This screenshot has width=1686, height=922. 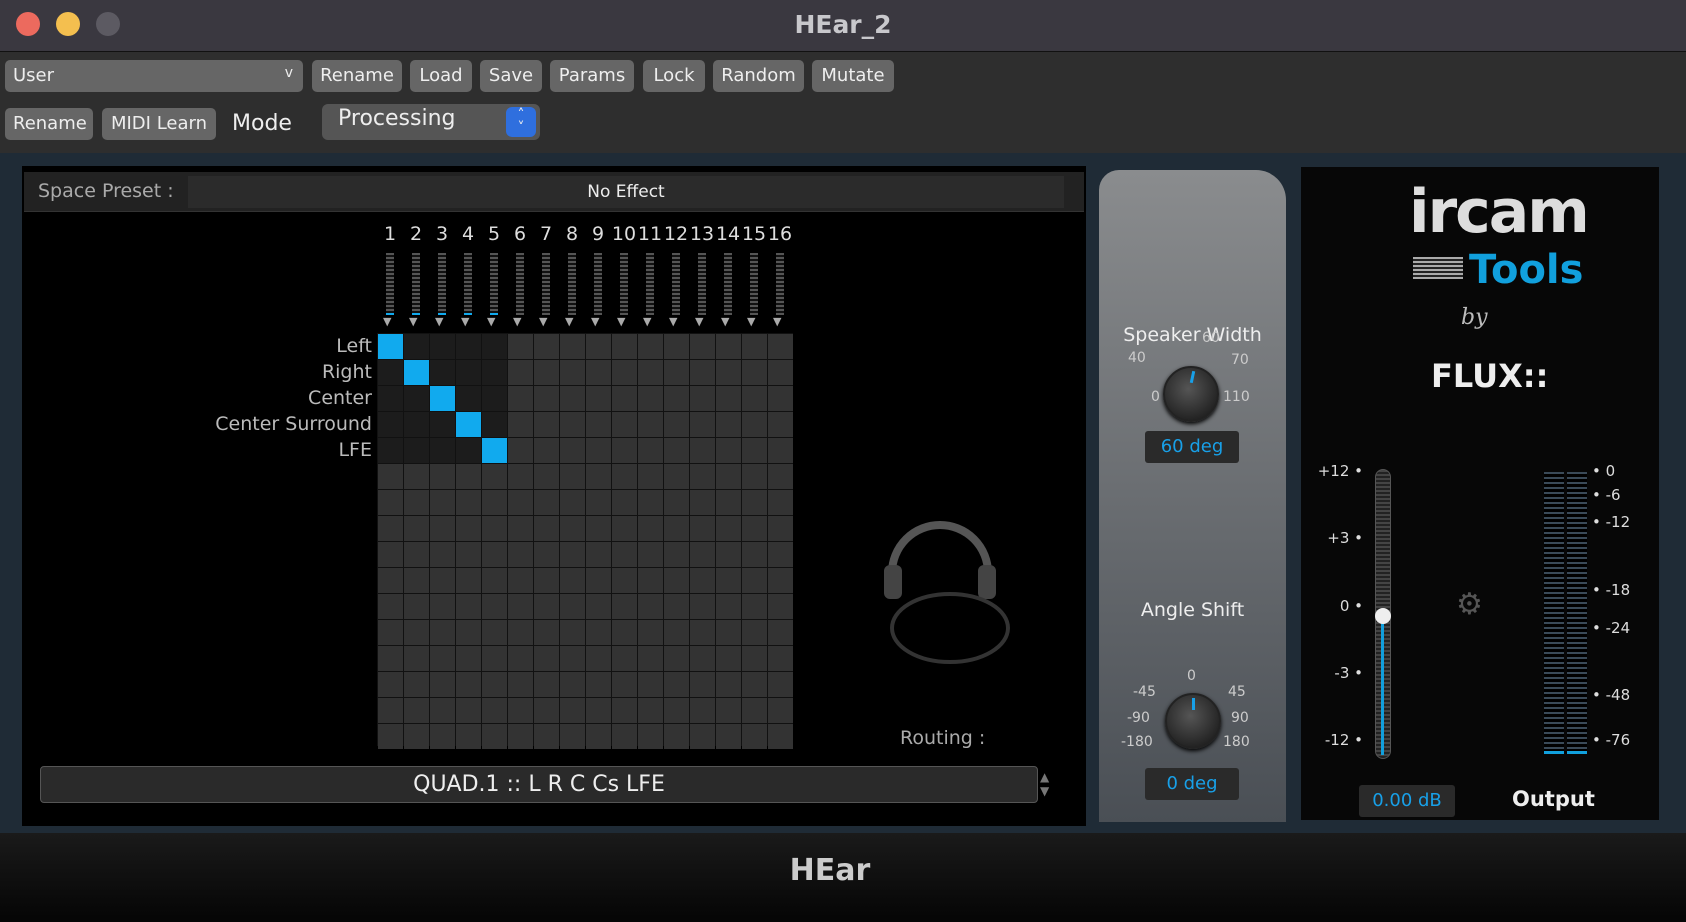 What do you see at coordinates (1192, 784) in the screenshot?
I see `angle-shift-value: 0 deg` at bounding box center [1192, 784].